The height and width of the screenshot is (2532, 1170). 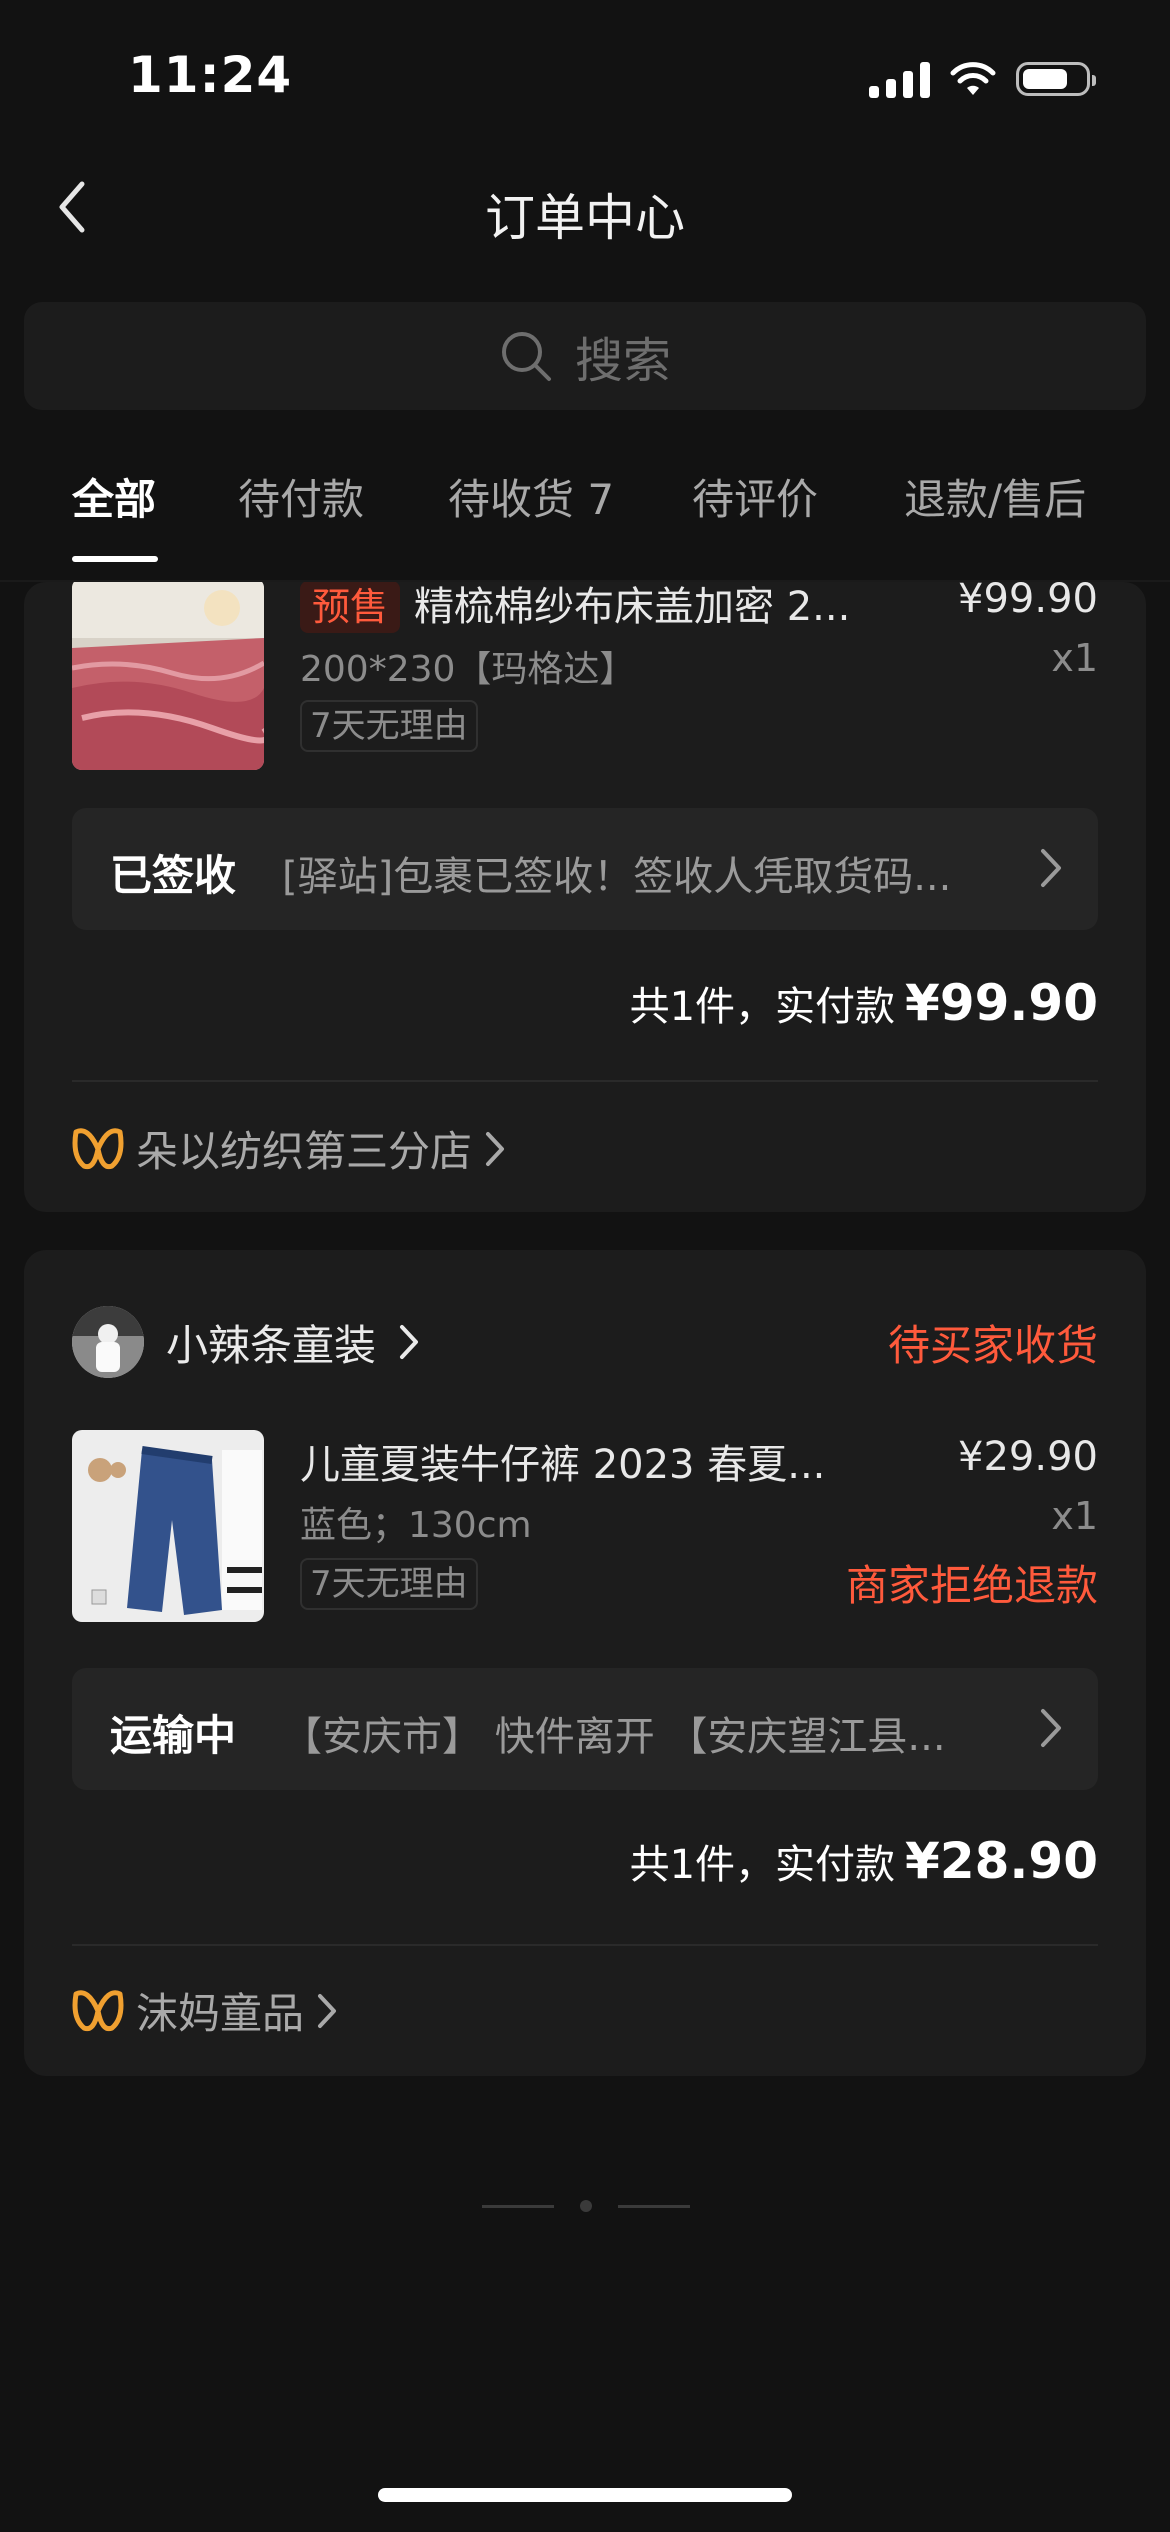 I want to click on store-link: 沫妈童品, so click(x=205, y=2010).